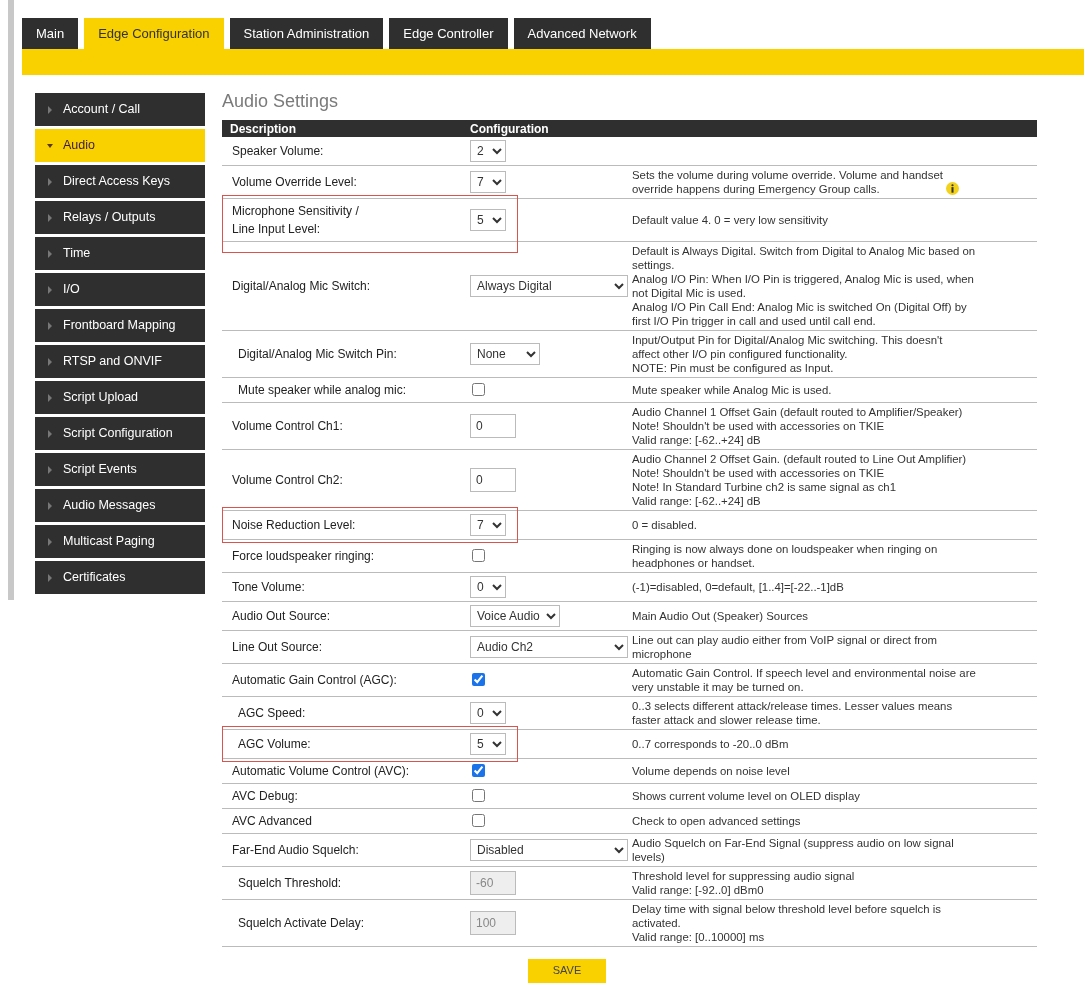  Describe the element at coordinates (263, 129) in the screenshot. I see `column-header: Description` at that location.